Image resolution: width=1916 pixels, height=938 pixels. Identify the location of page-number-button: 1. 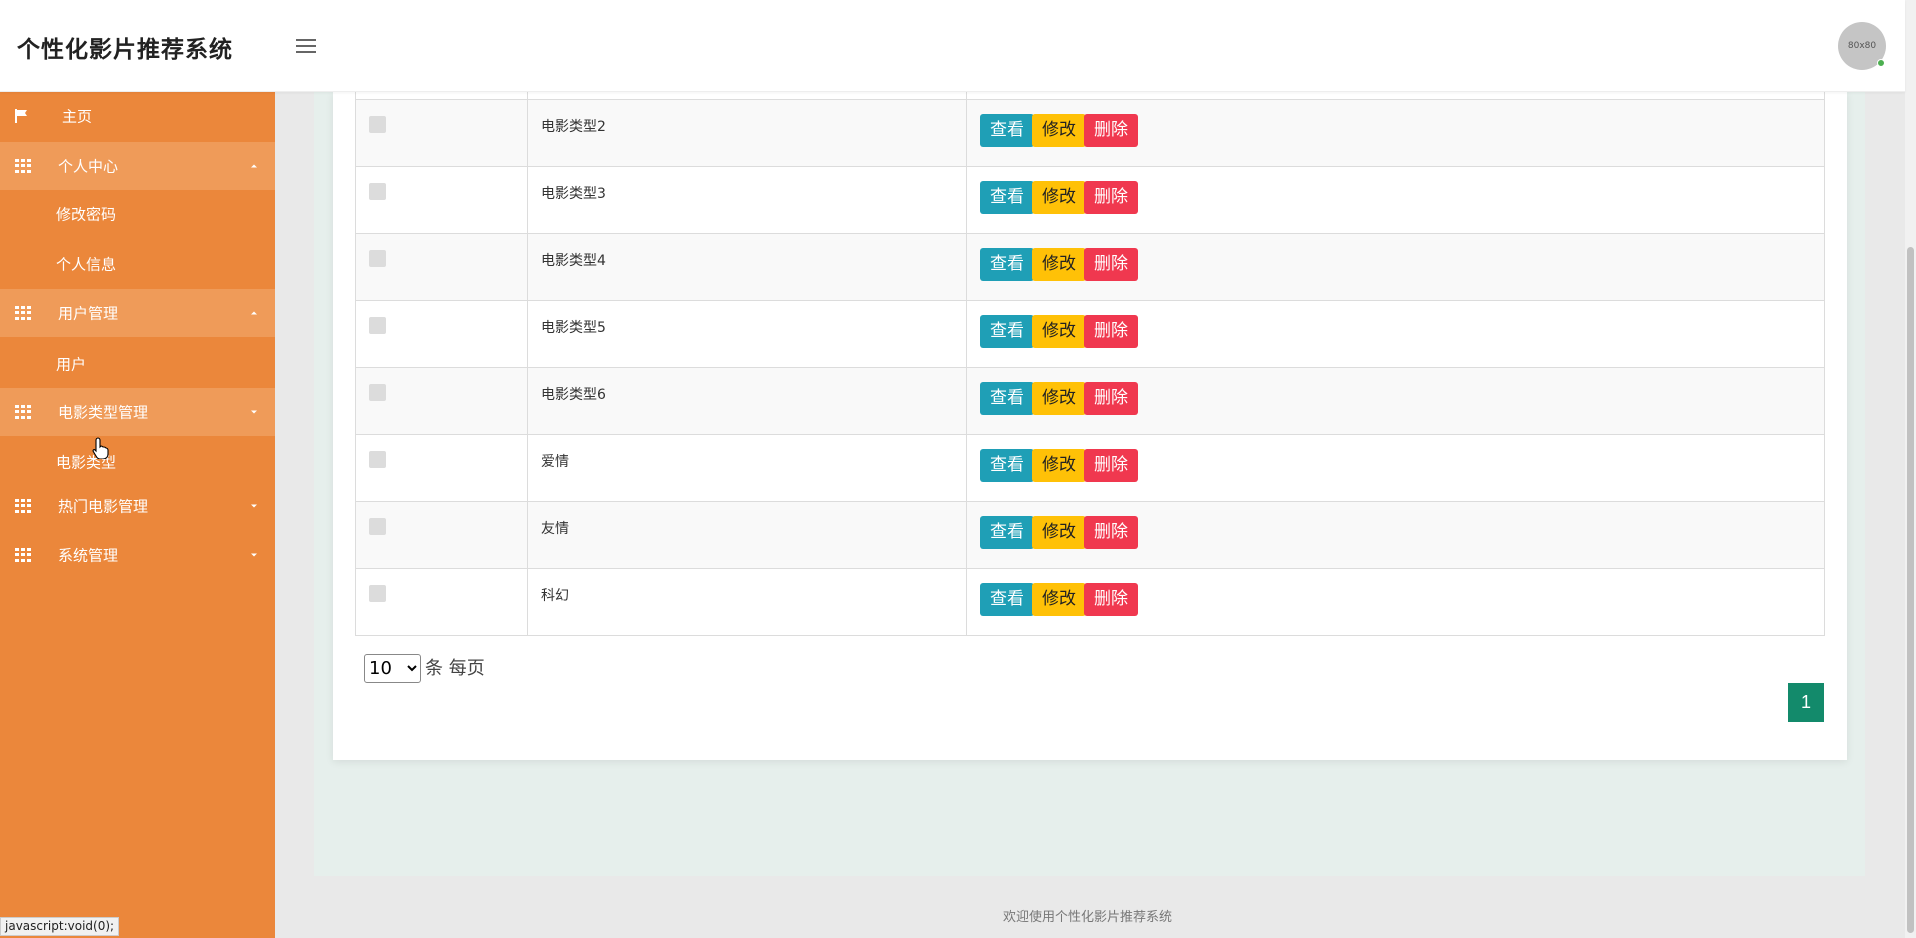
(1806, 702).